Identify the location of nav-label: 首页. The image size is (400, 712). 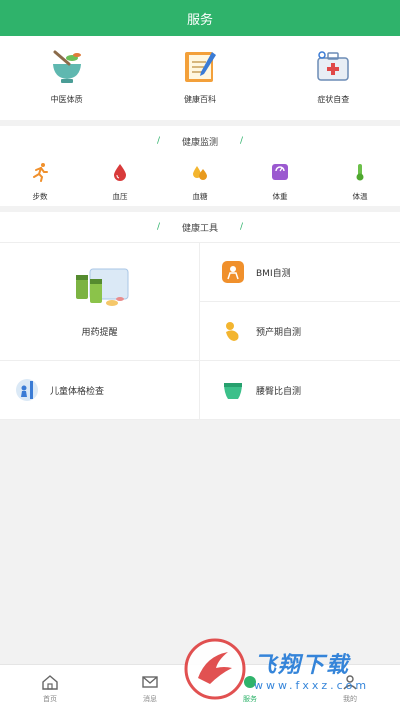
(50, 699).